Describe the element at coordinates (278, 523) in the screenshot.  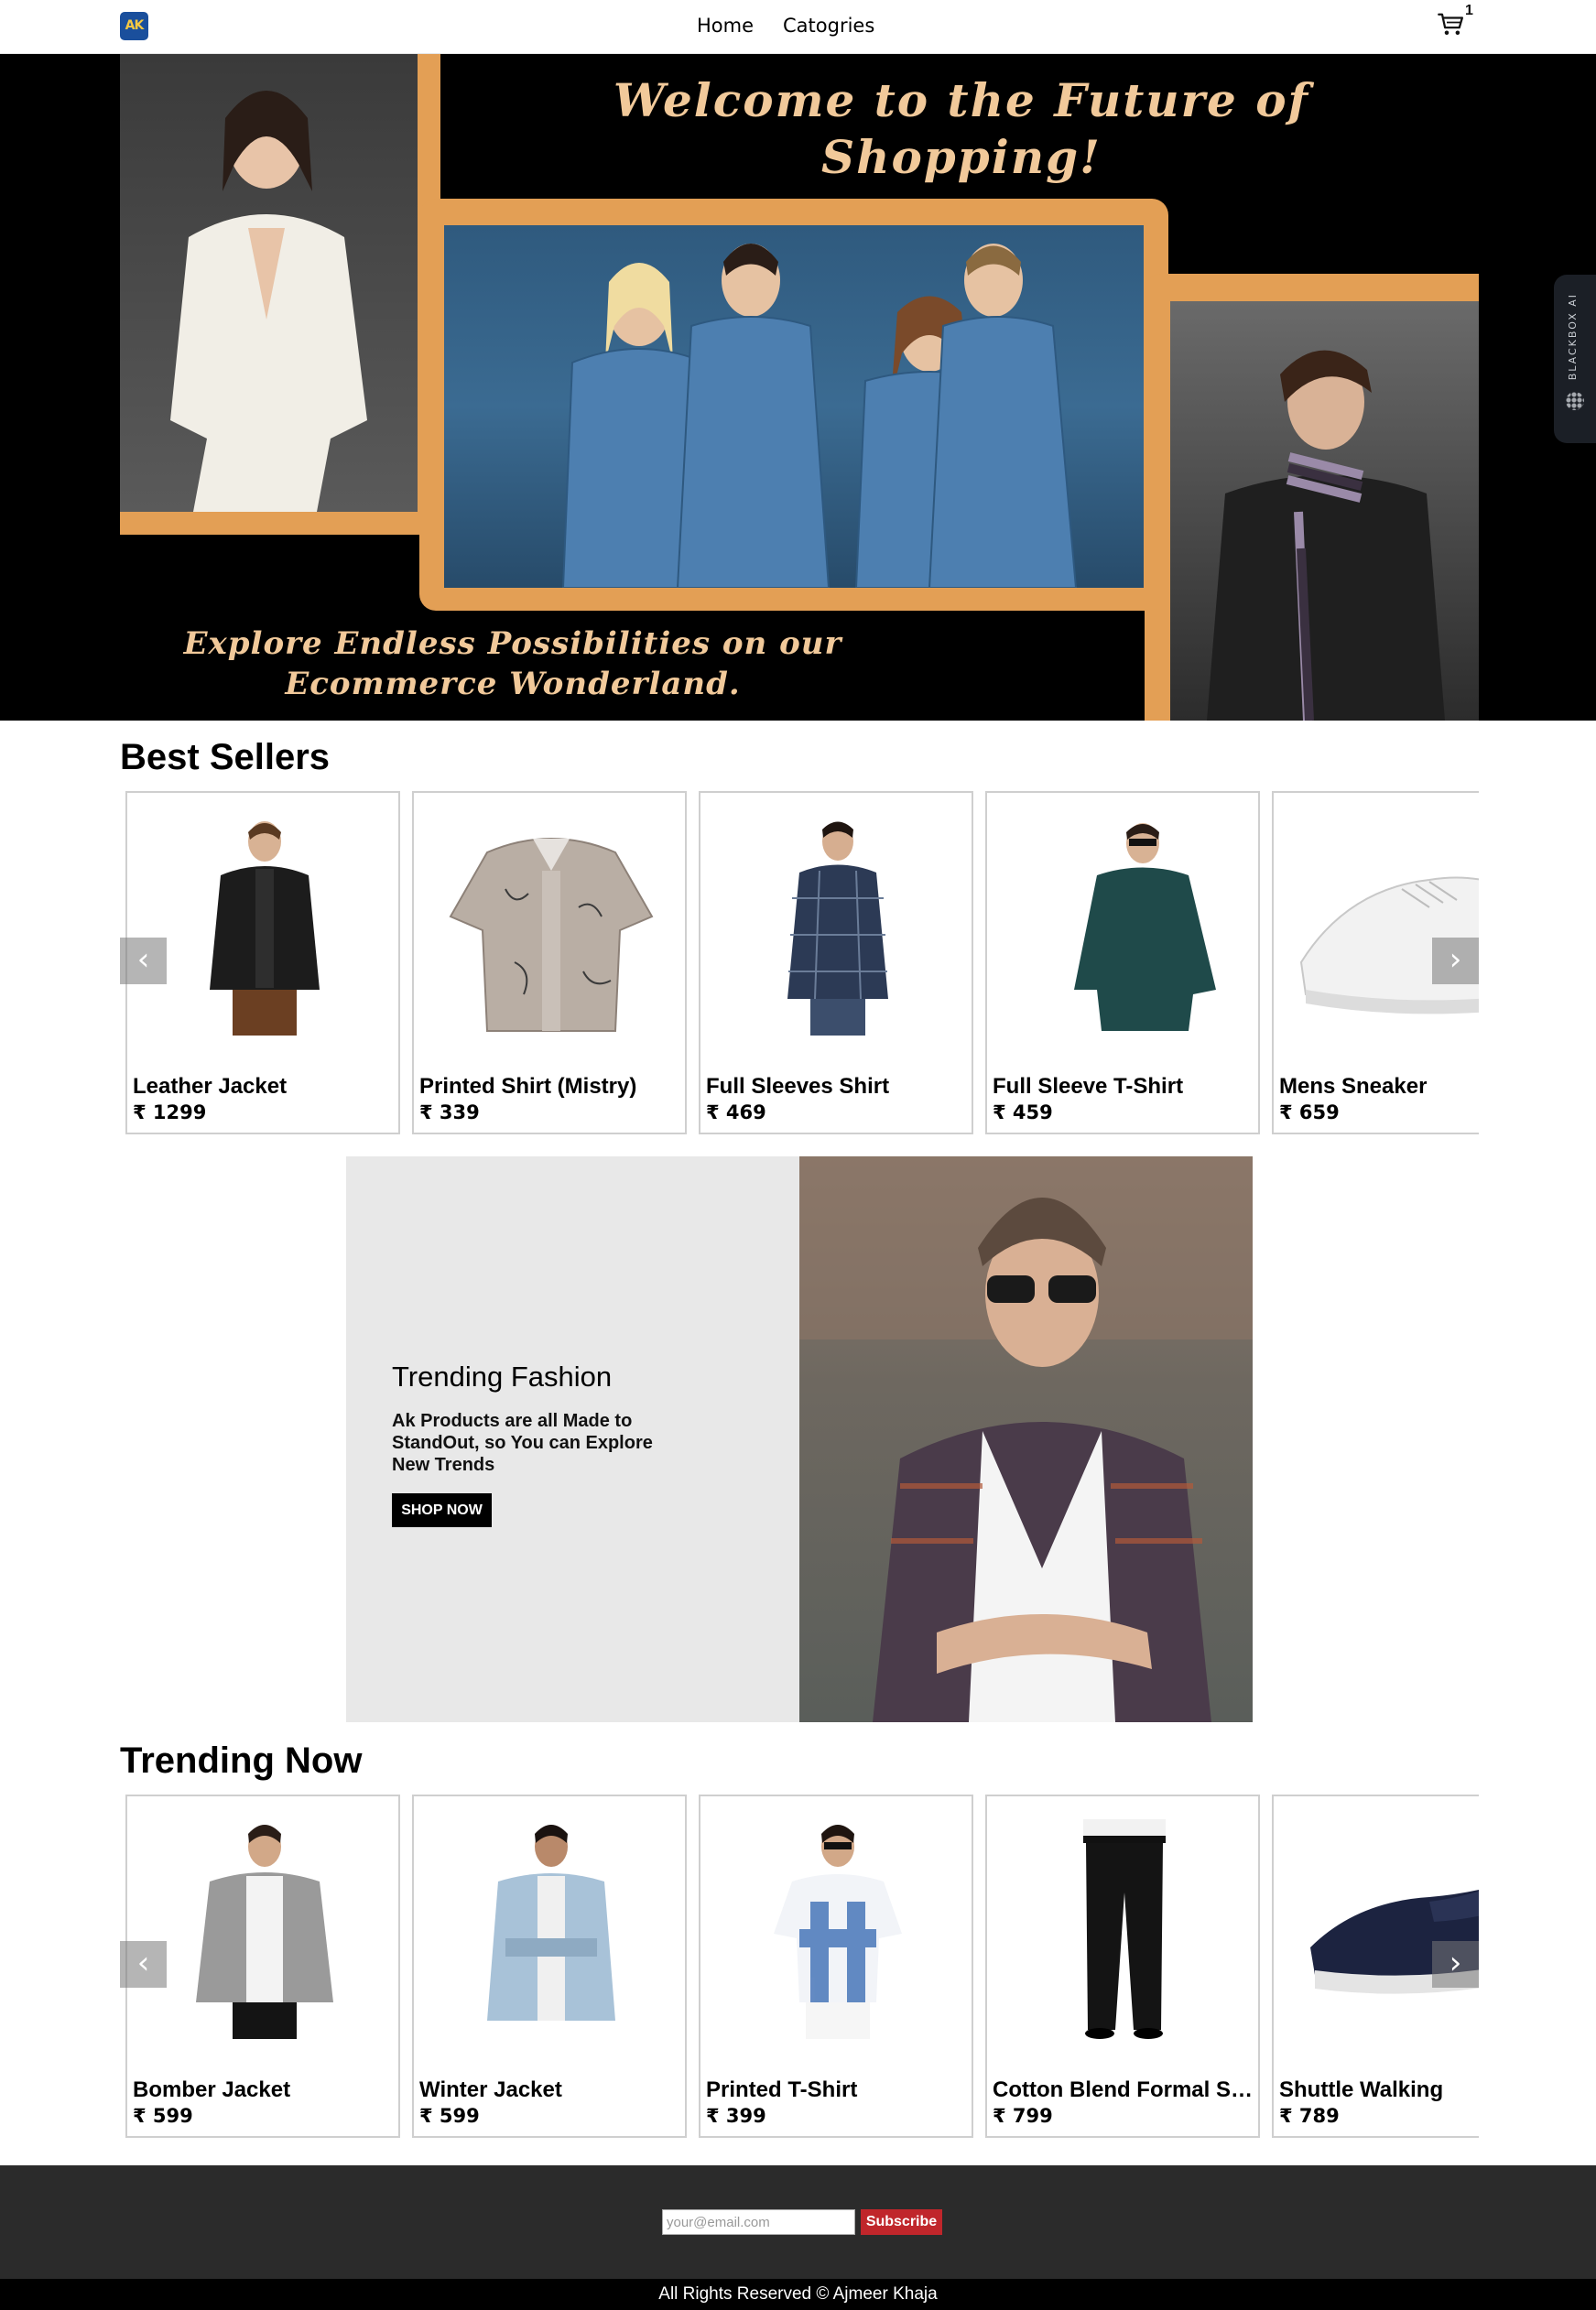
I see `hero-frame` at that location.